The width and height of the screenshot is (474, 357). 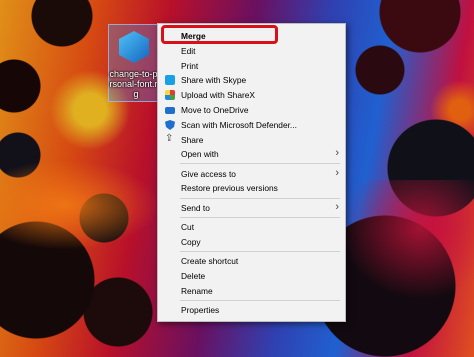 What do you see at coordinates (193, 276) in the screenshot?
I see `menu-item-label: Delete` at bounding box center [193, 276].